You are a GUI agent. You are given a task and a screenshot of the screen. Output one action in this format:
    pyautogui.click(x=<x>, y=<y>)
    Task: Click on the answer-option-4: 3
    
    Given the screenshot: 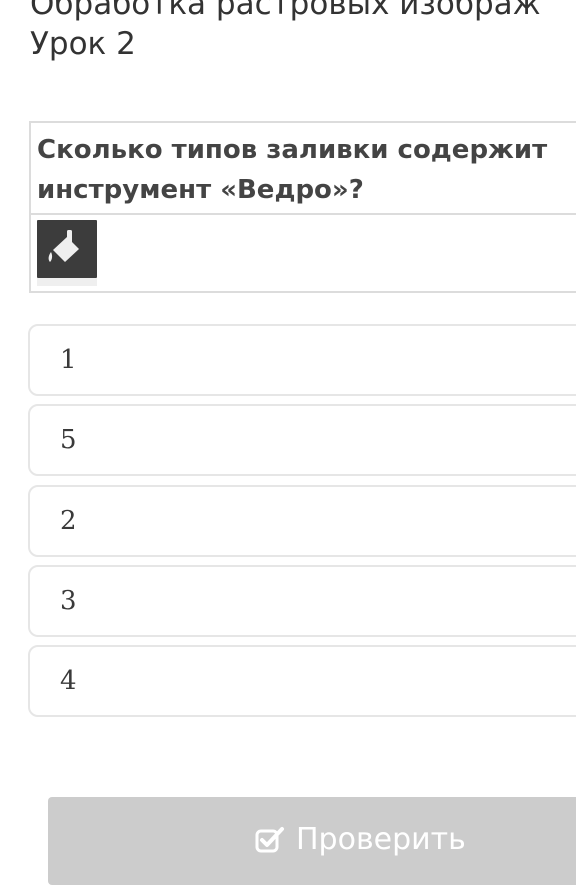 What is the action you would take?
    pyautogui.click(x=302, y=601)
    